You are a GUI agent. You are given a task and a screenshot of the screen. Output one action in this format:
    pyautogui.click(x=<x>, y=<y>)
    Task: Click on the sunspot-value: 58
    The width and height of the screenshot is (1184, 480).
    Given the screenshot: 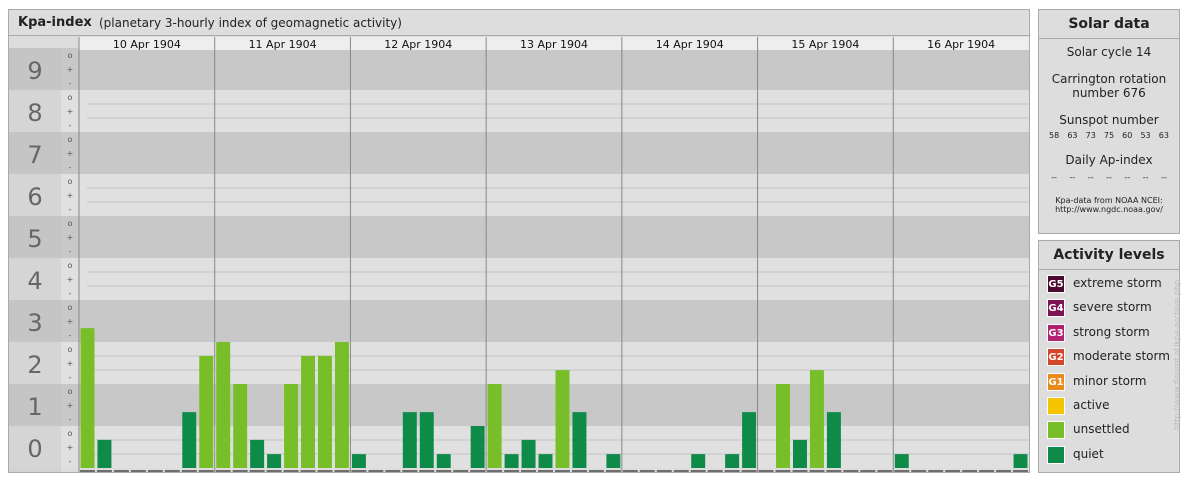 What is the action you would take?
    pyautogui.click(x=1054, y=135)
    